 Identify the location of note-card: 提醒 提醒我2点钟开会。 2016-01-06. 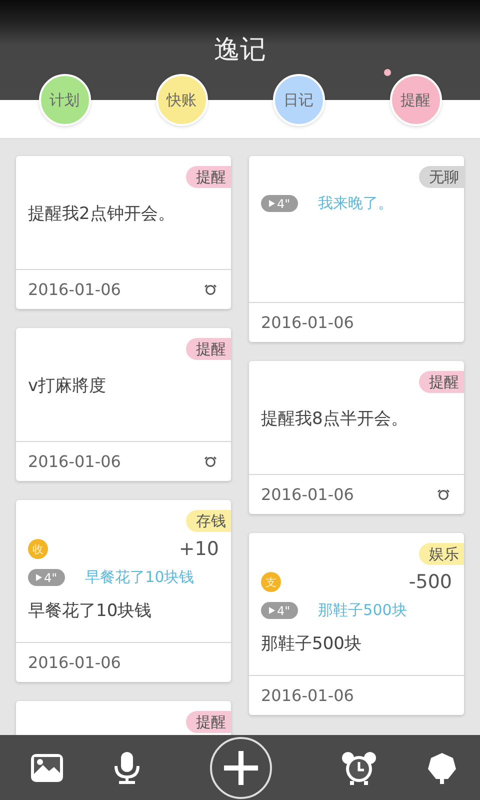
(123, 232).